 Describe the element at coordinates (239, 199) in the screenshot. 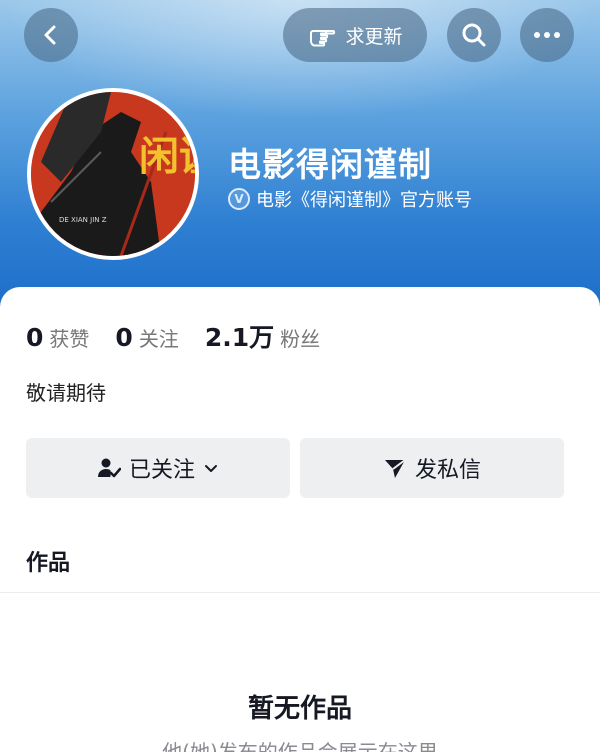

I see `verified-badge-icon: V` at that location.